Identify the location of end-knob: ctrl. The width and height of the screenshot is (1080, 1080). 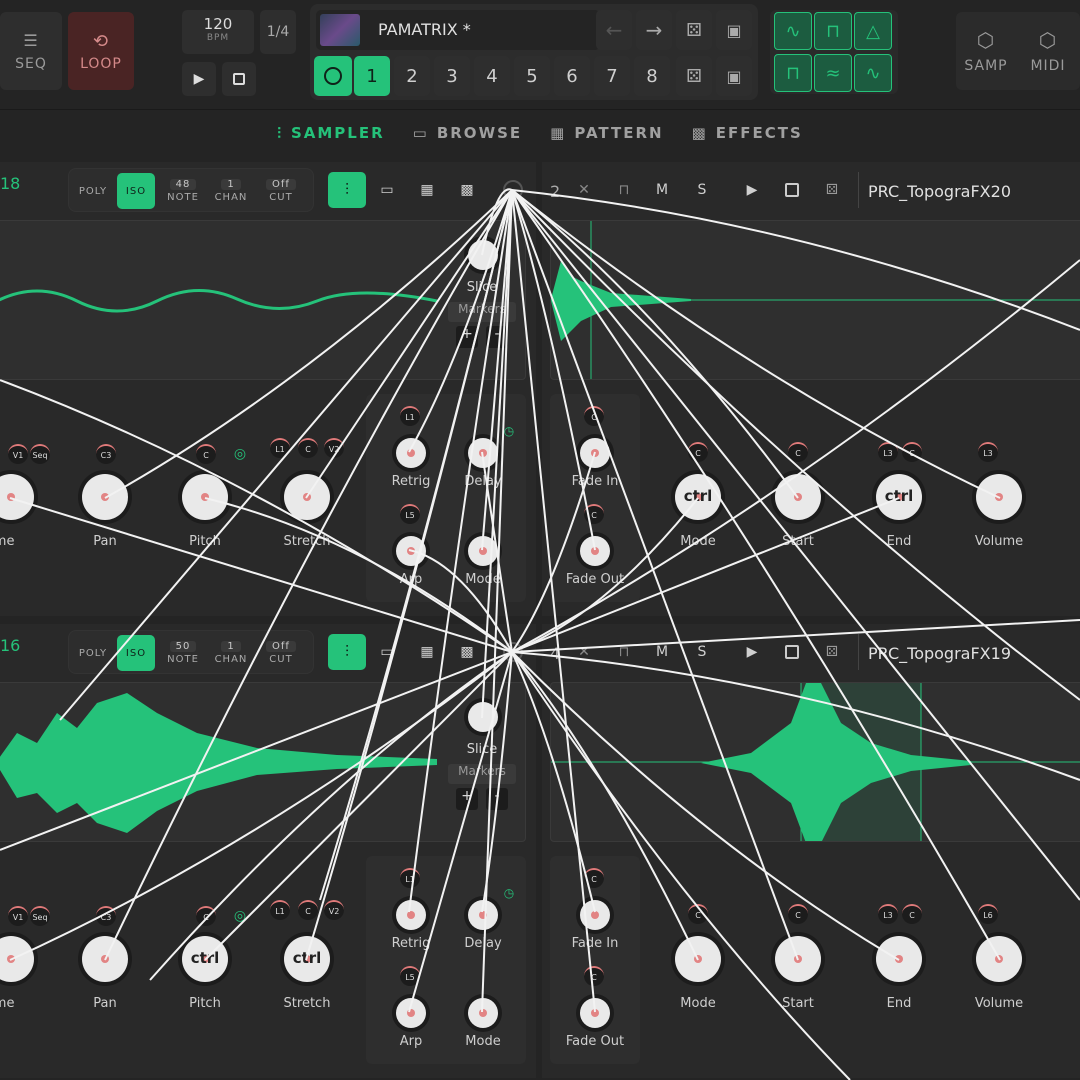
(899, 497).